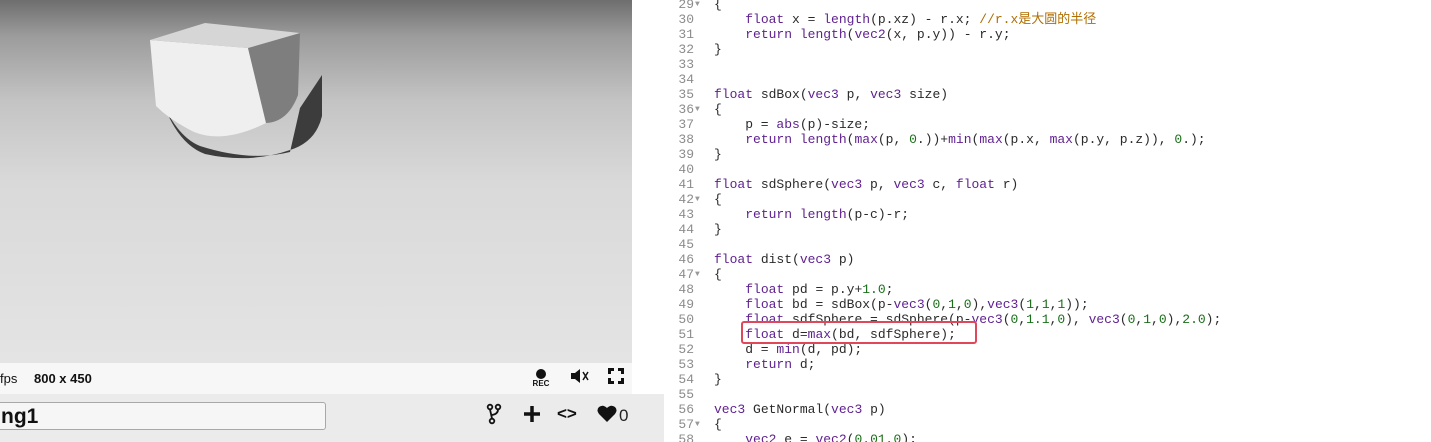 The image size is (1431, 442). I want to click on heart-icon, so click(607, 413).